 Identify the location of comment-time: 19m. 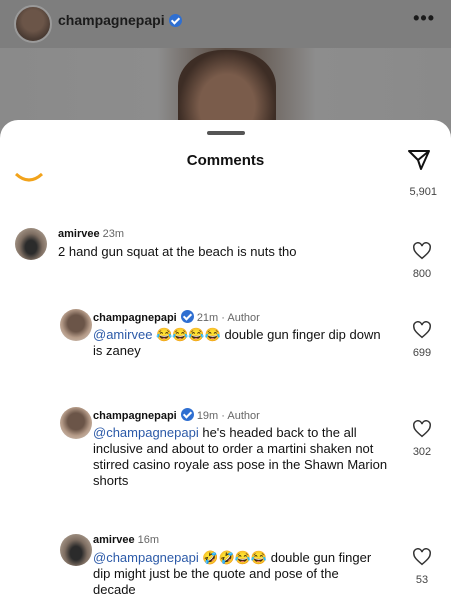
(207, 416).